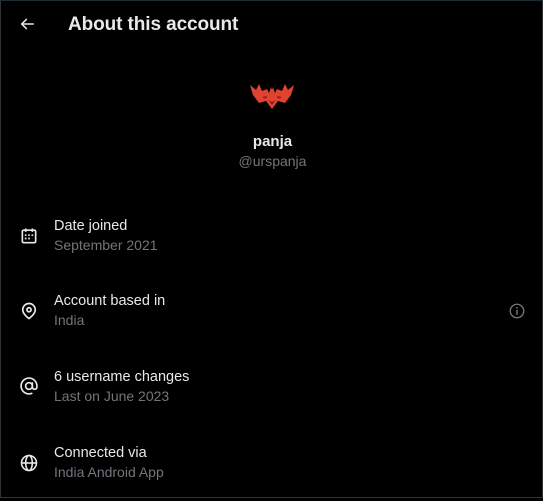  Describe the element at coordinates (100, 453) in the screenshot. I see `detail-label: Connected via` at that location.